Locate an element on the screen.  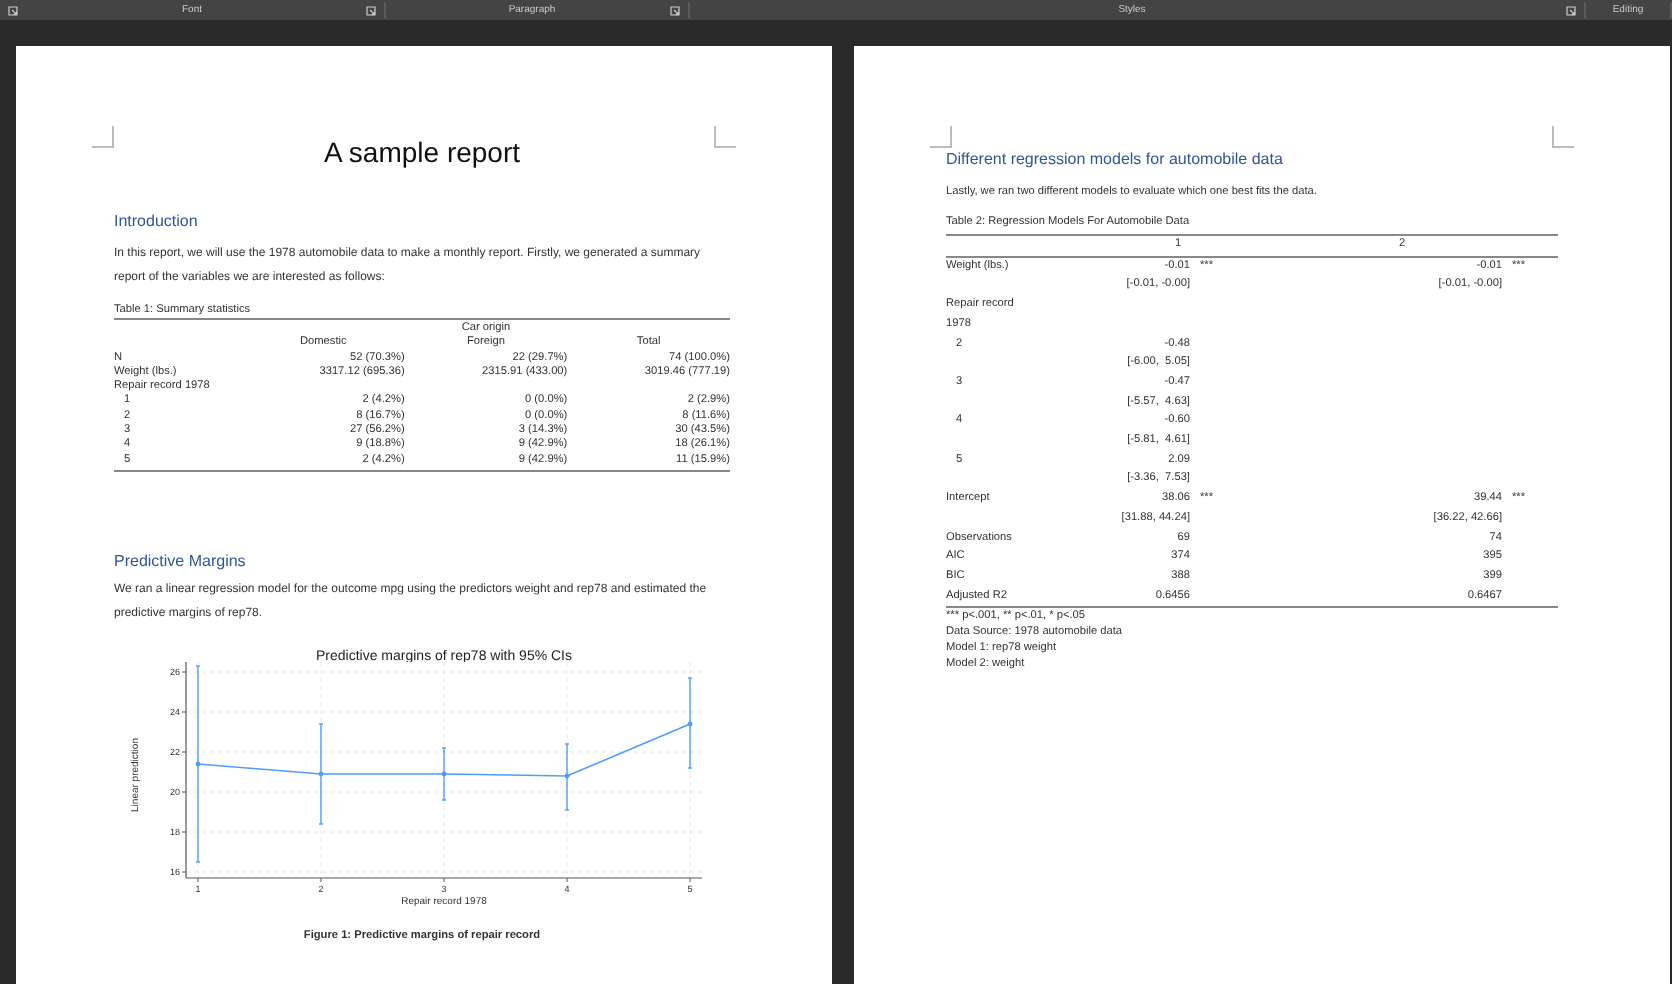
report-title: A sample report is located at coordinates (422, 152).